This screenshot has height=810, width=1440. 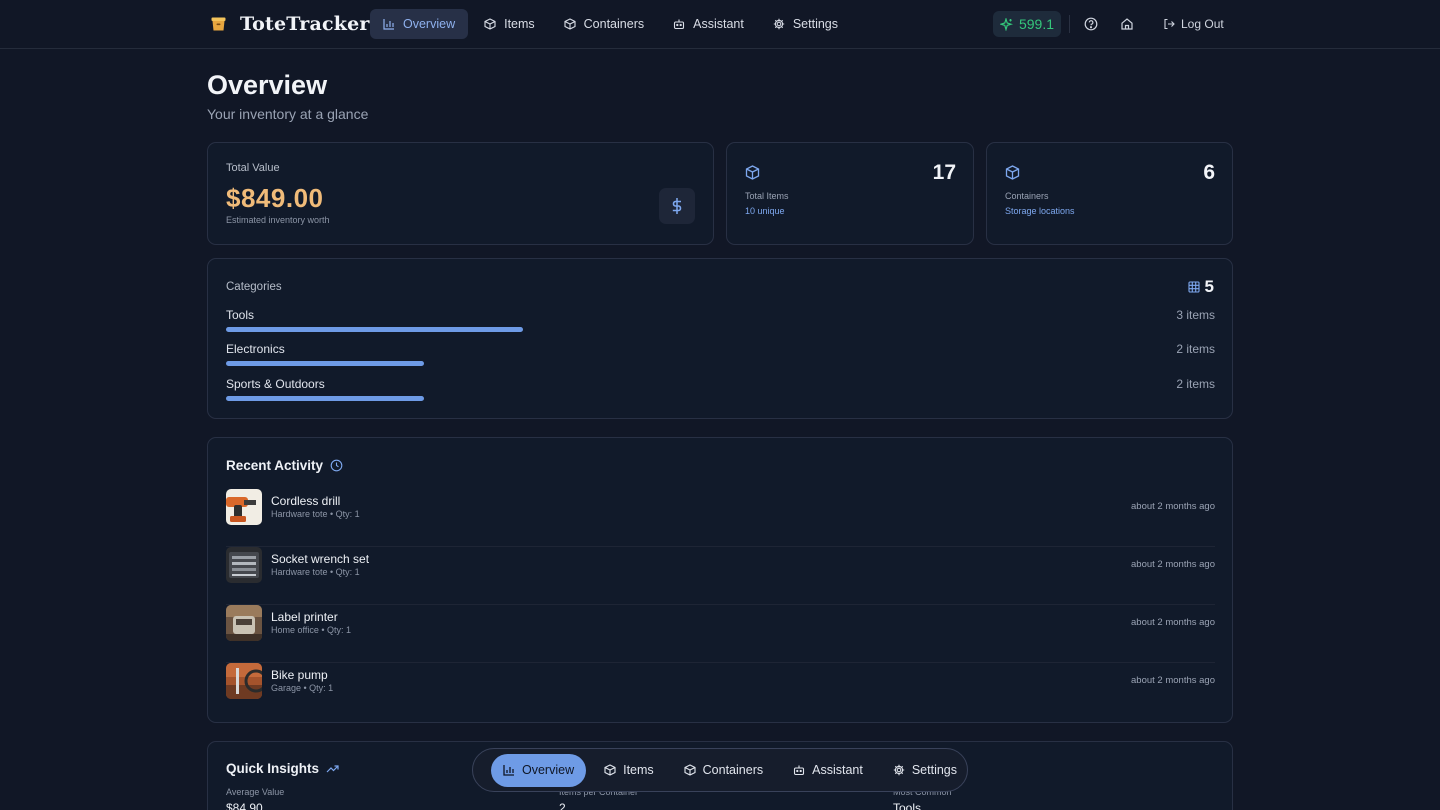 I want to click on unique-items-count: 10 unique, so click(x=765, y=211).